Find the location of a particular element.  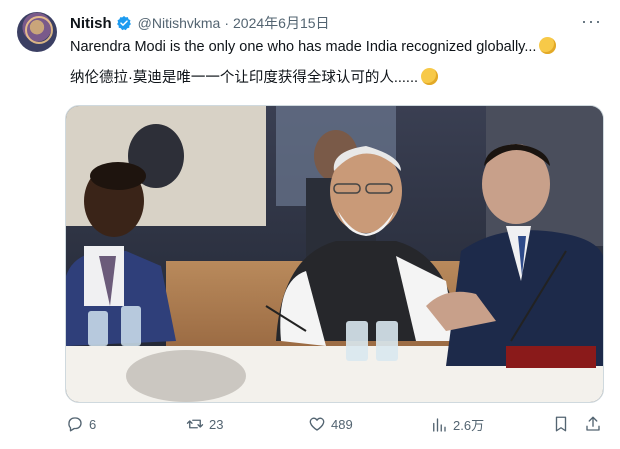

reply-count: 6 is located at coordinates (93, 424).